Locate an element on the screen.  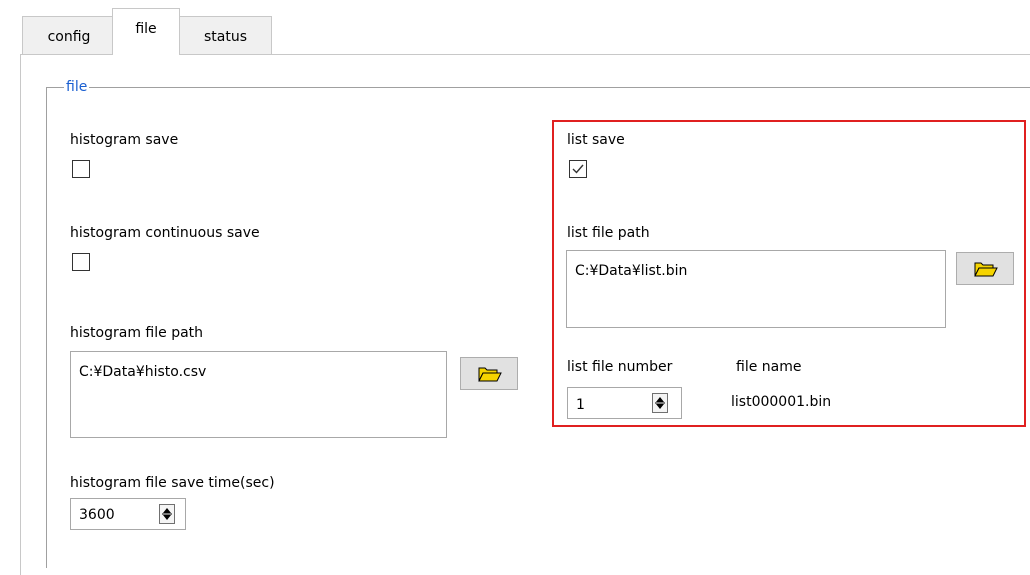
file-name-value: list000001.bin is located at coordinates (781, 402).